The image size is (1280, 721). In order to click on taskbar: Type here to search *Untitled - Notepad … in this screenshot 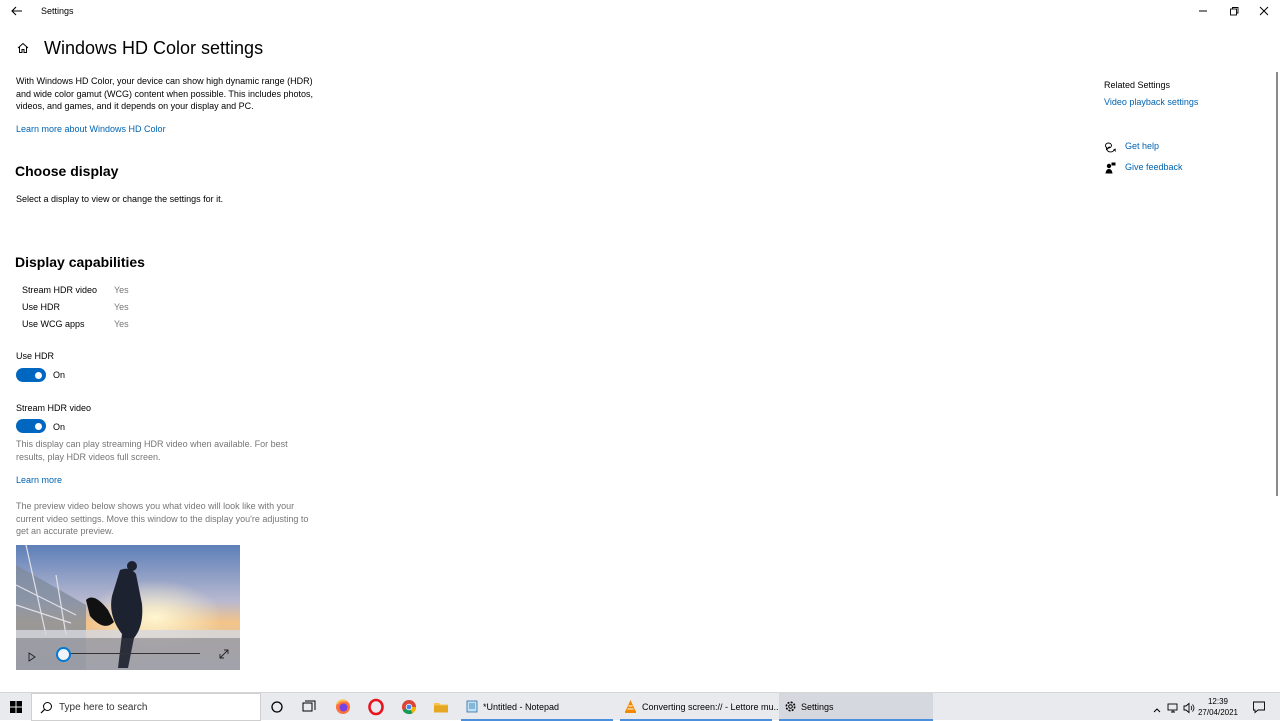, I will do `click(640, 706)`.